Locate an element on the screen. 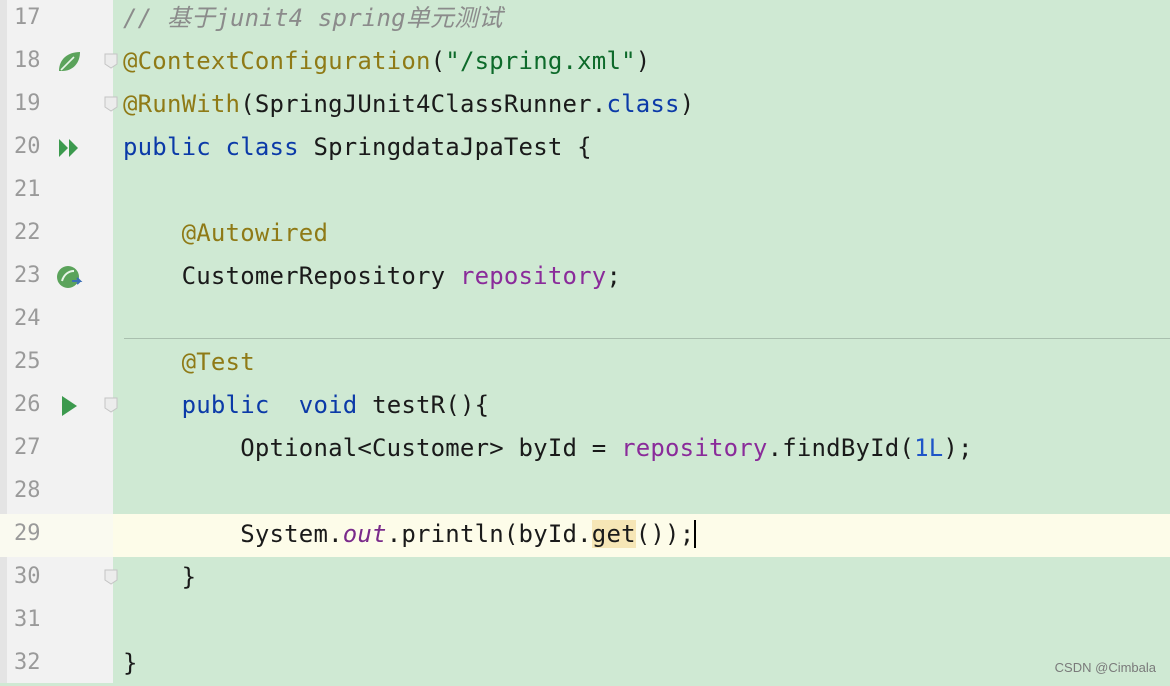 The height and width of the screenshot is (686, 1170). code-text: @Test is located at coordinates (189, 362).